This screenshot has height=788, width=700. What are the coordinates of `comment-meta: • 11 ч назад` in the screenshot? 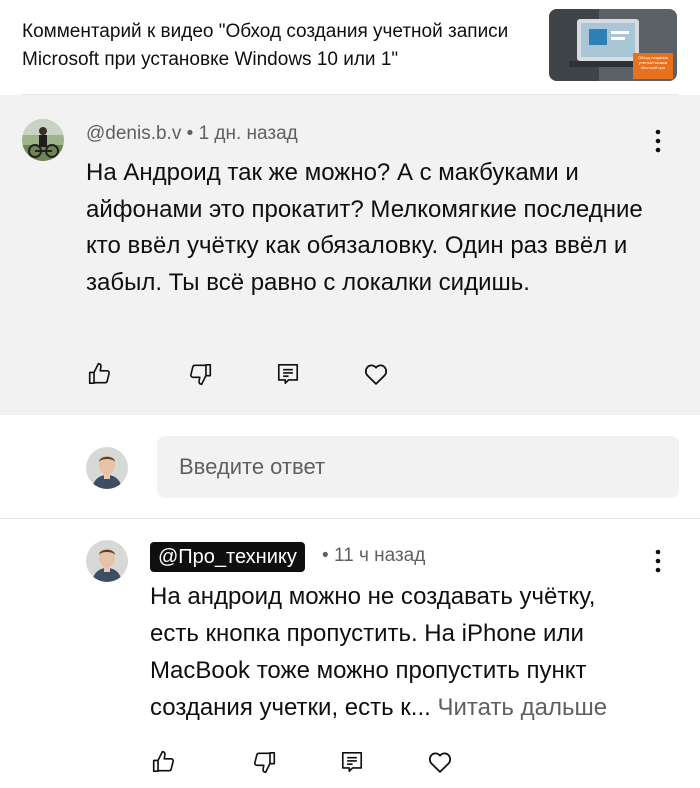 It's located at (373, 556).